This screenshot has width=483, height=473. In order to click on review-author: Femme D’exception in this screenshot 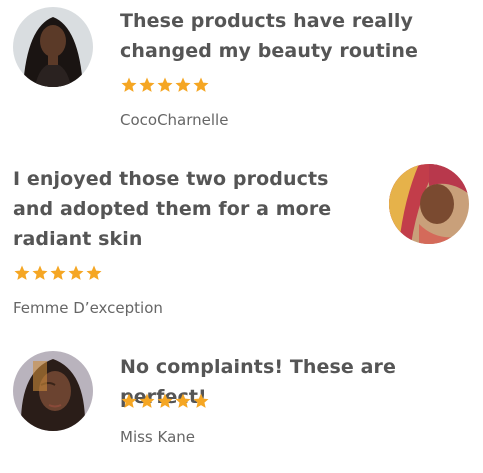, I will do `click(88, 308)`.